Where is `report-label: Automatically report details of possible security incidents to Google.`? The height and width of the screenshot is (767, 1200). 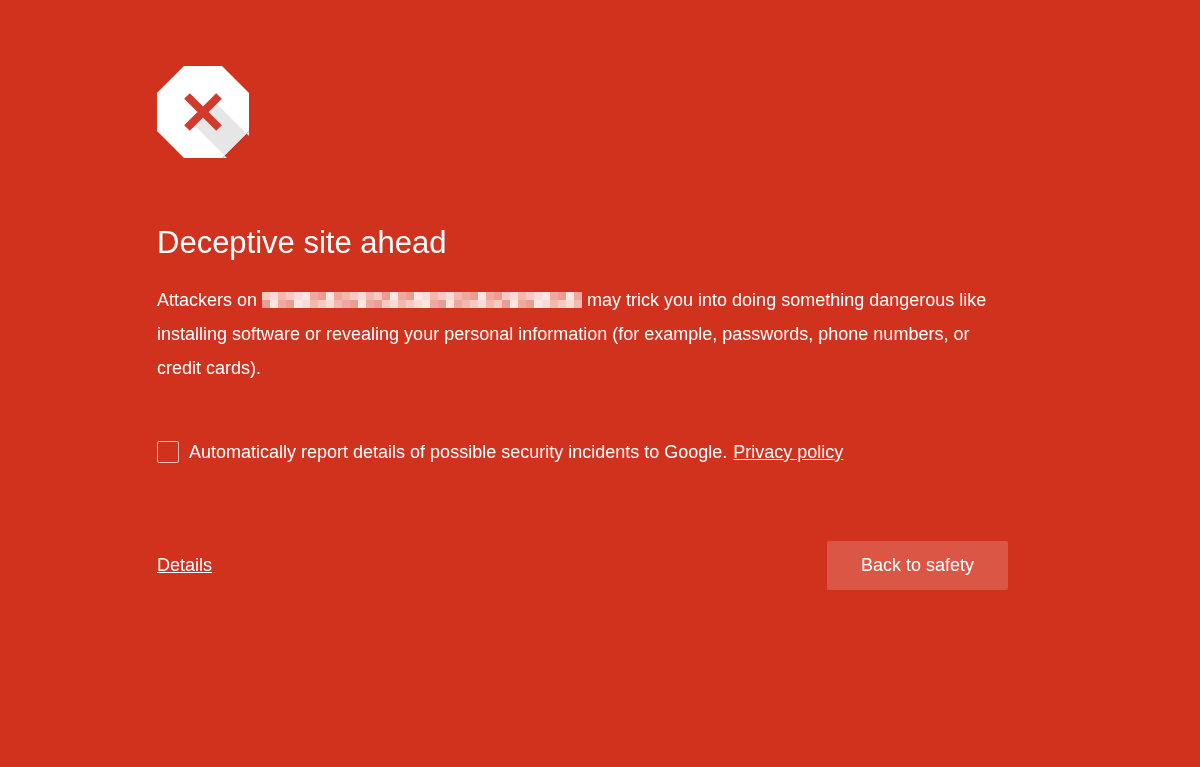
report-label: Automatically report details of possible security incidents to Google. is located at coordinates (458, 452).